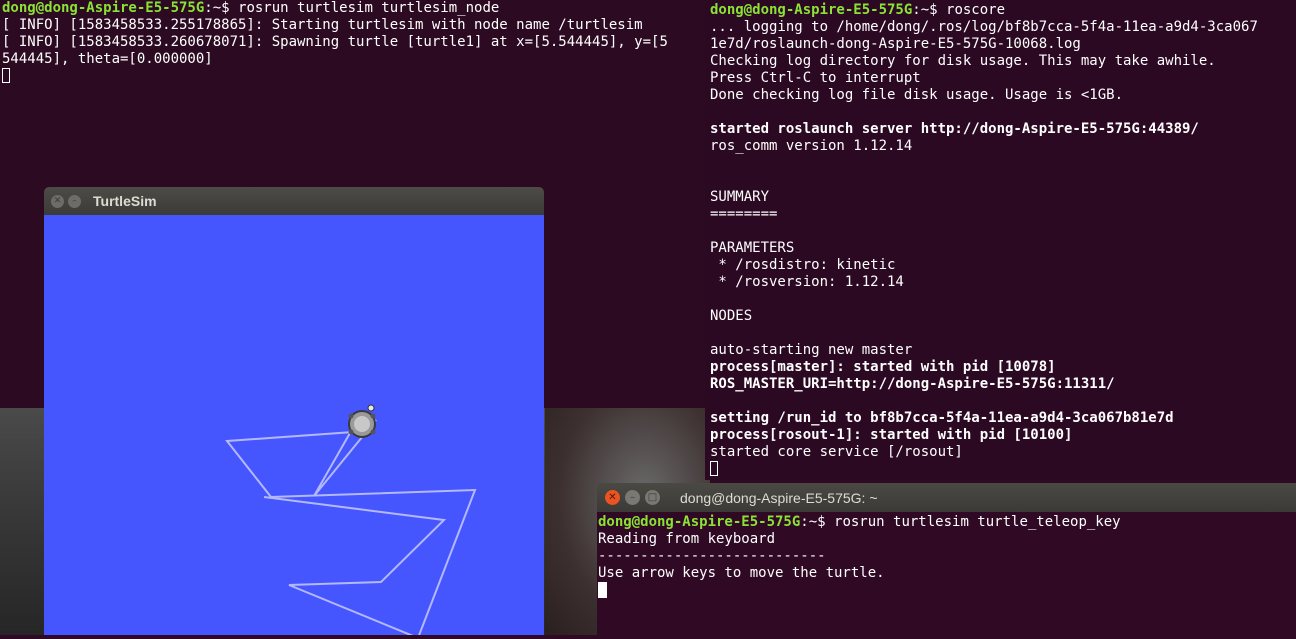  Describe the element at coordinates (811, 350) in the screenshot. I see `log-line: auto-starting new master` at that location.